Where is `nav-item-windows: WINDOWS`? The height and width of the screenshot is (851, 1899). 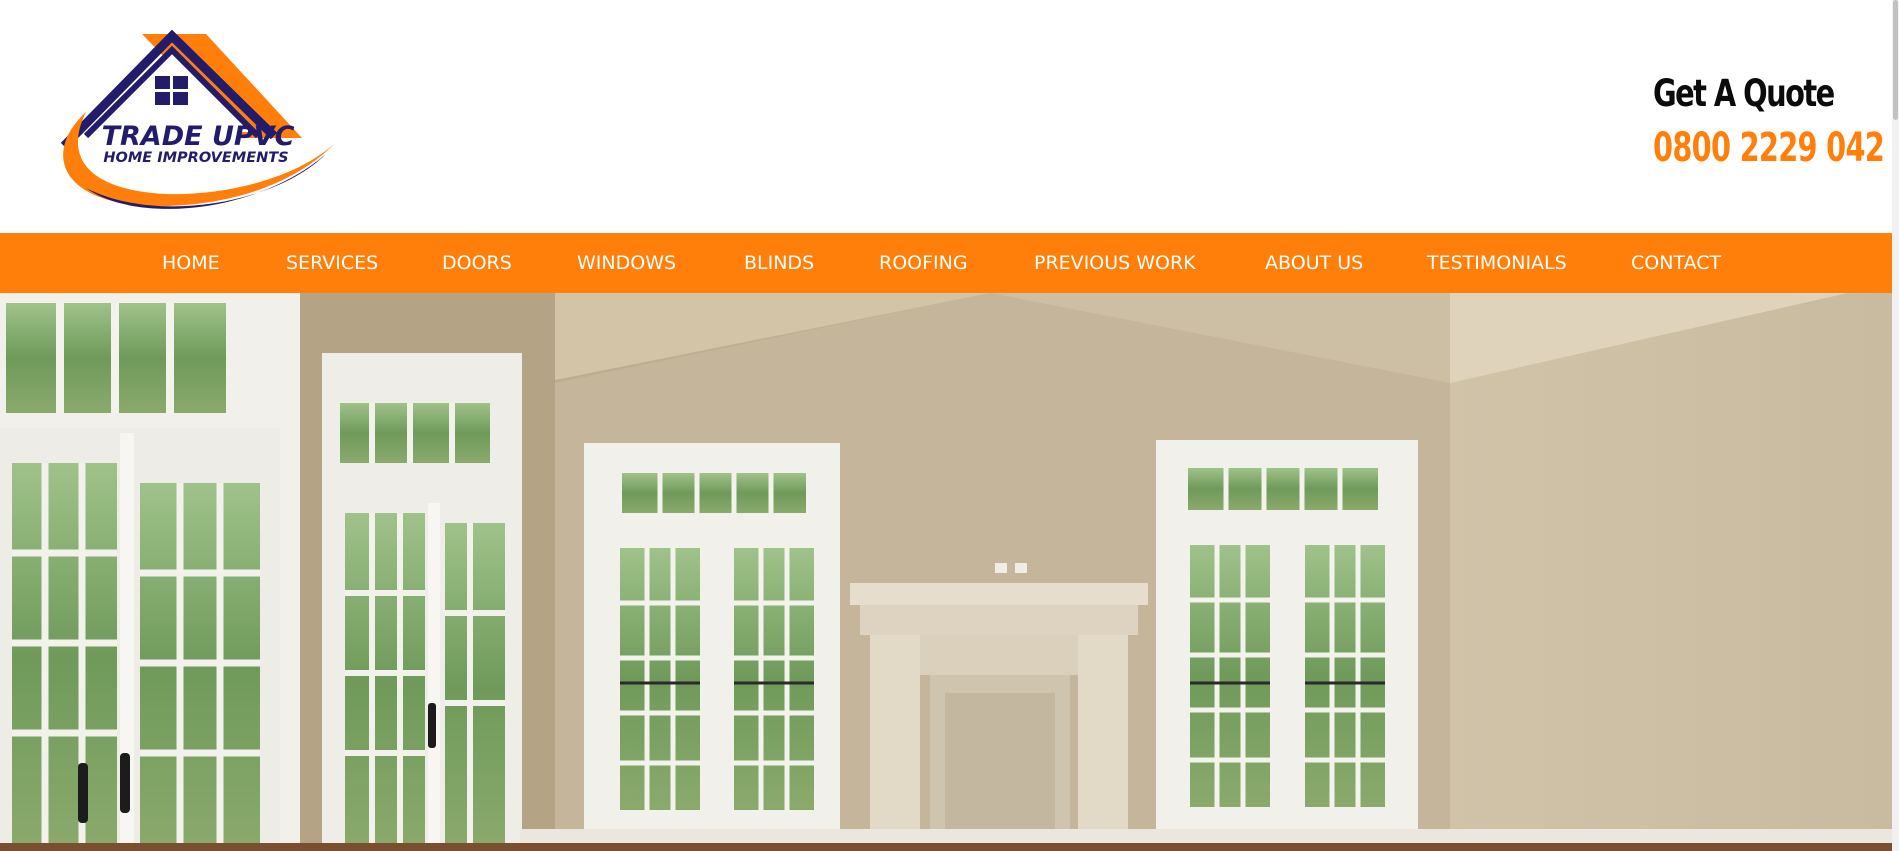
nav-item-windows: WINDOWS is located at coordinates (626, 263).